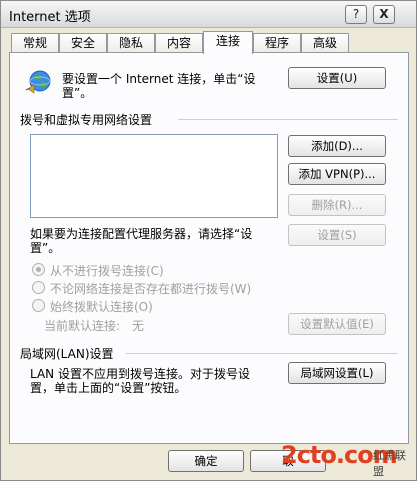  What do you see at coordinates (337, 78) in the screenshot?
I see `setup-button: 设置(U)` at bounding box center [337, 78].